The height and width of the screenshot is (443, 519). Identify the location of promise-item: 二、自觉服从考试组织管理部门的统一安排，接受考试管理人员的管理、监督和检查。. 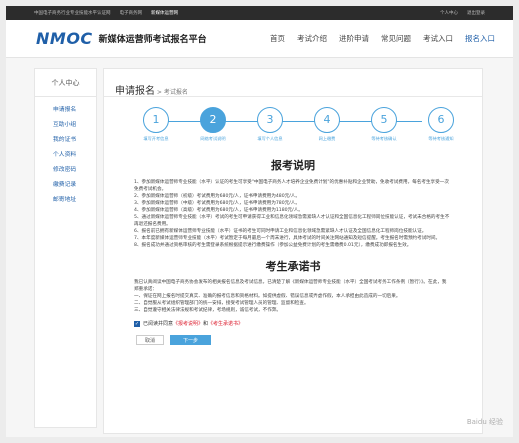
(221, 303).